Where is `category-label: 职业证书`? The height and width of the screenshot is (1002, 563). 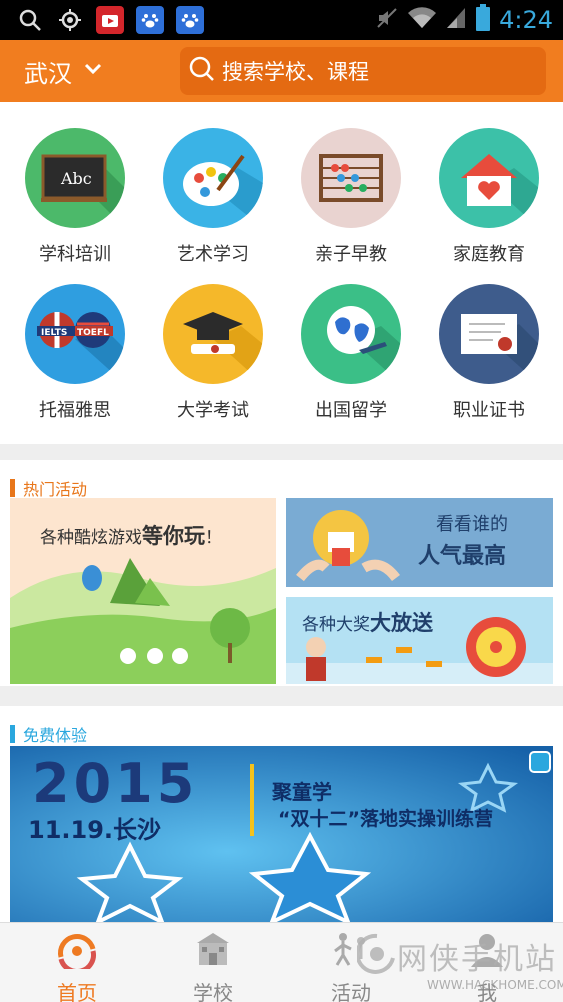
category-label: 职业证书 is located at coordinates (489, 410).